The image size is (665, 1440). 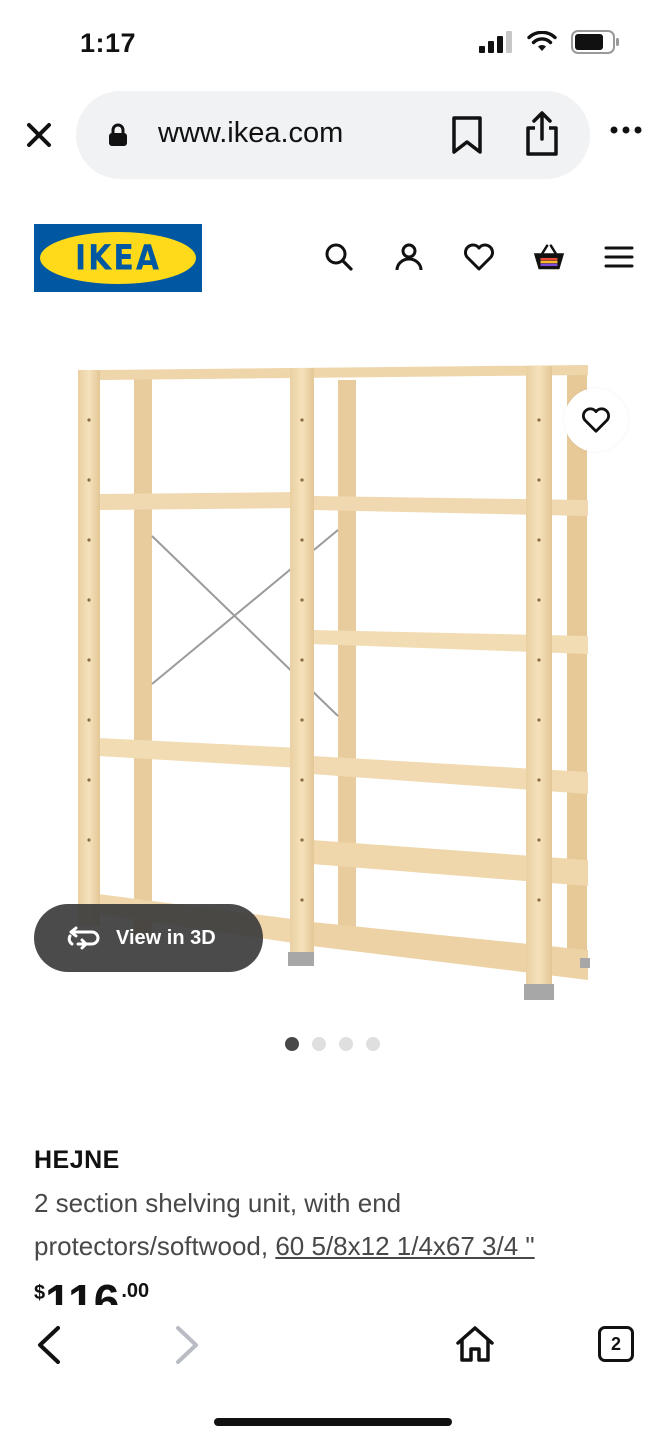 I want to click on image-pagination, so click(x=332, y=1044).